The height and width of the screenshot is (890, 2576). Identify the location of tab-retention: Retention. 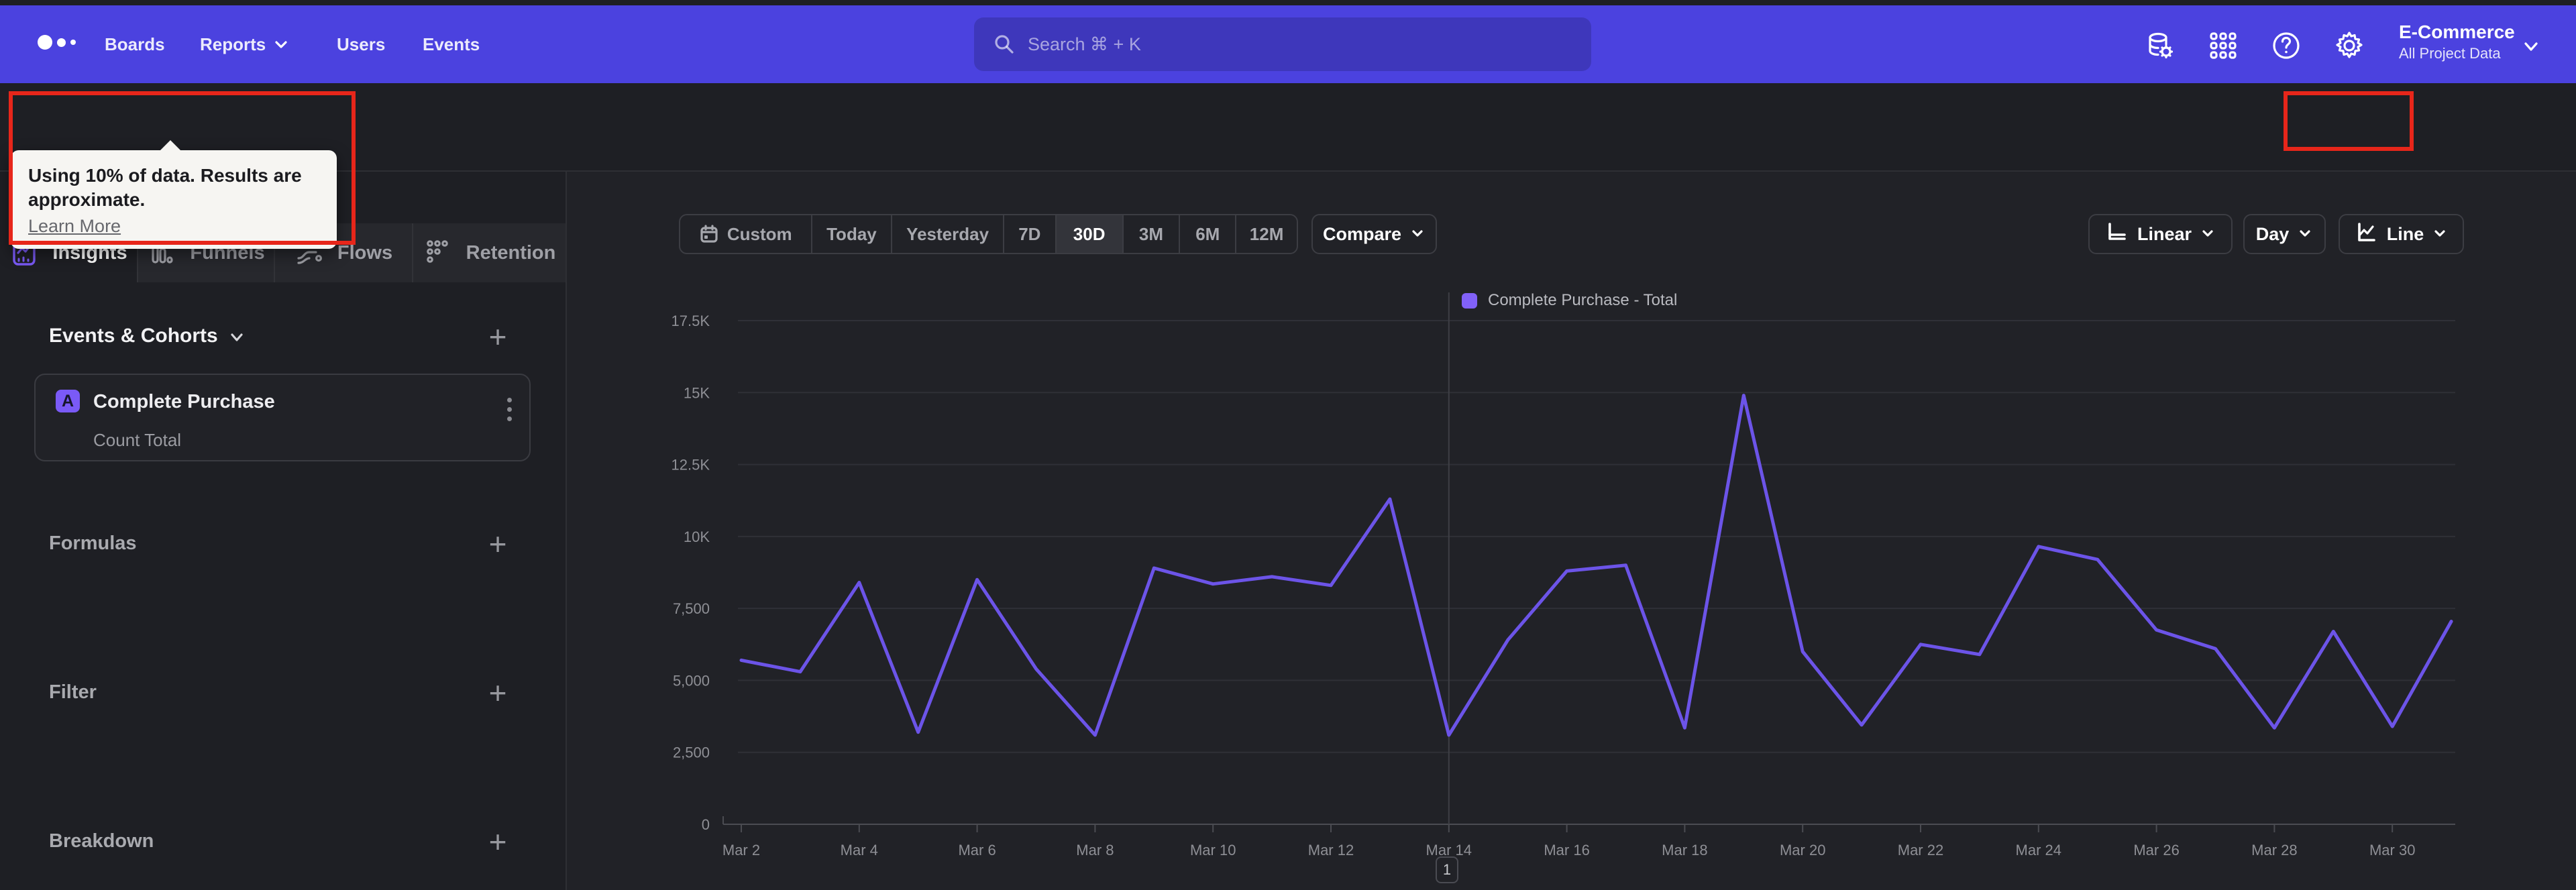
(489, 252).